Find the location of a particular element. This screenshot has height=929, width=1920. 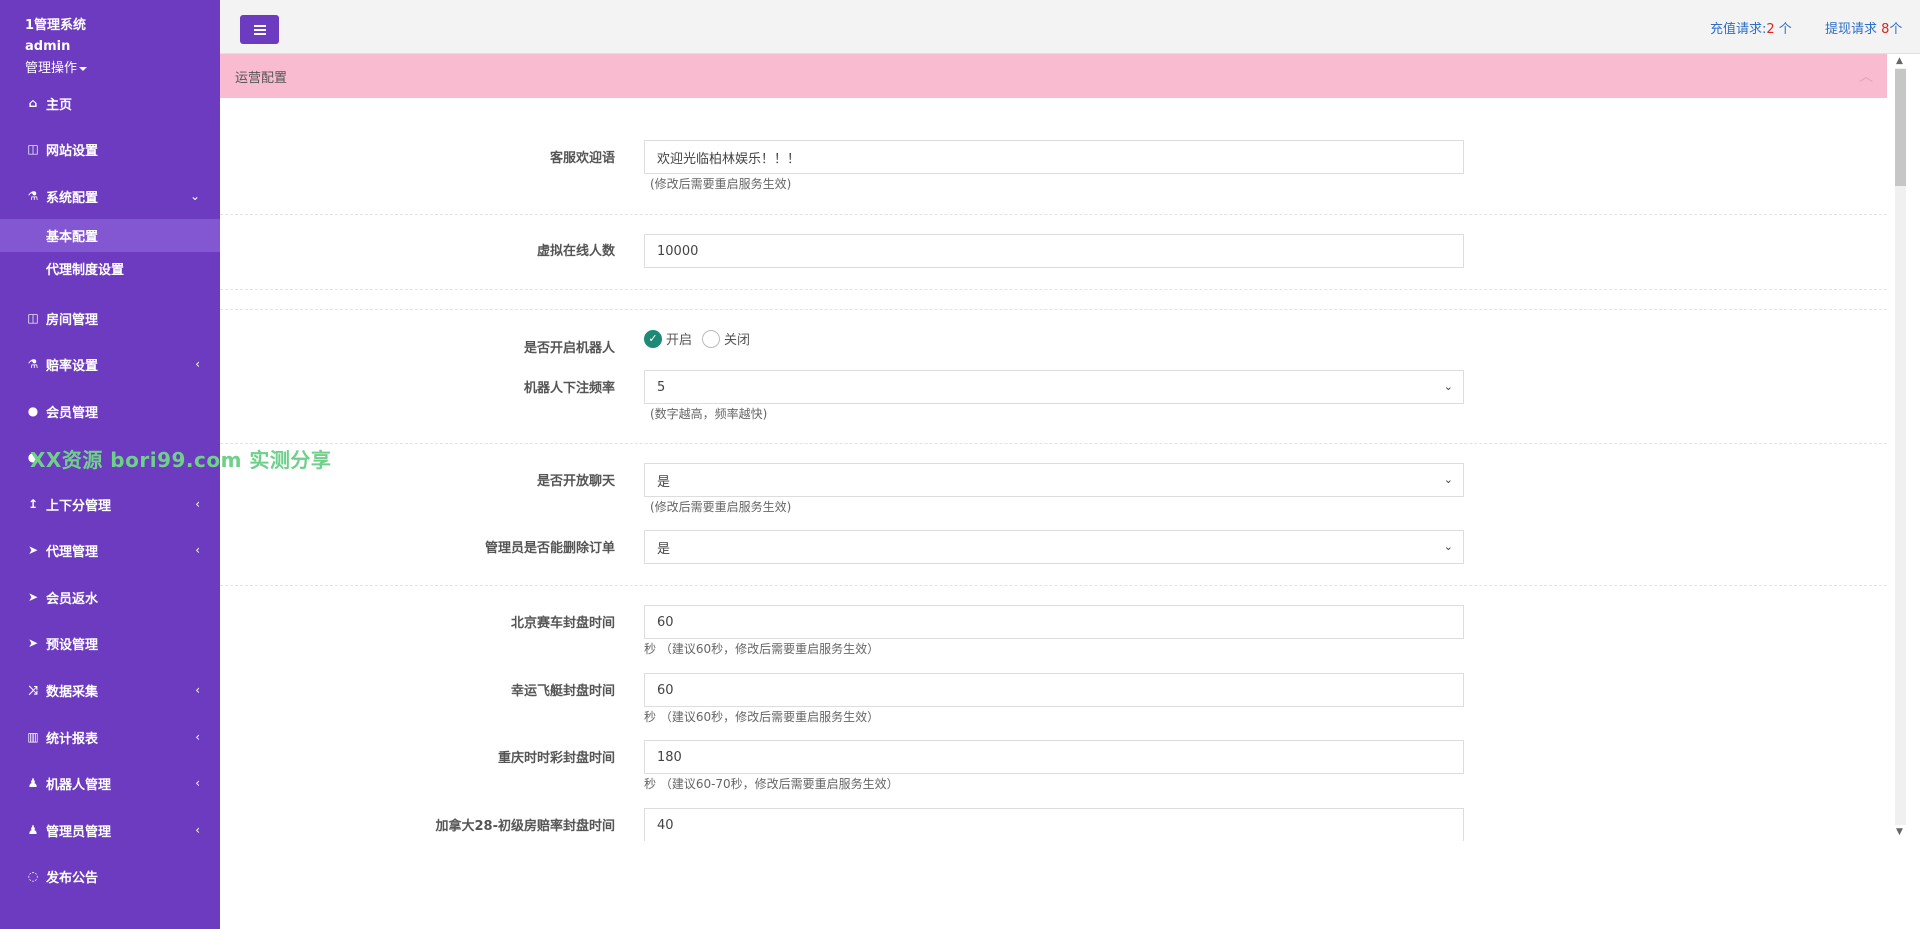

sidebar-item-label: 统计报表 is located at coordinates (72, 739).